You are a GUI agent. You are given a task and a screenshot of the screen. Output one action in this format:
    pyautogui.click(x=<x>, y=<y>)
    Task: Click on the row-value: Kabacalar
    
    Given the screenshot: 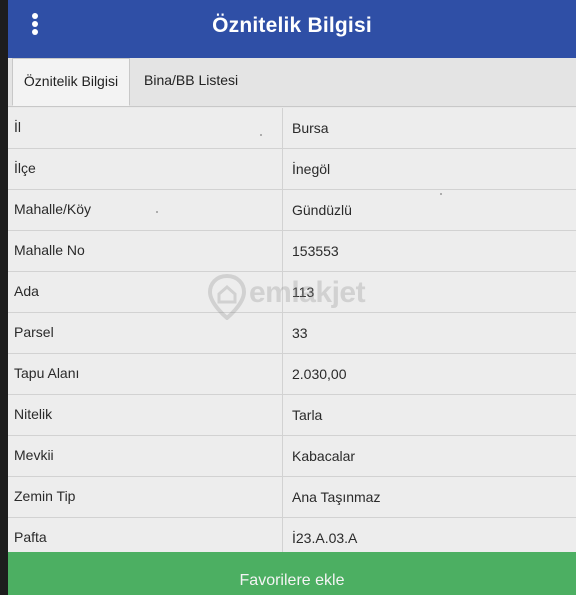 What is the action you would take?
    pyautogui.click(x=324, y=456)
    